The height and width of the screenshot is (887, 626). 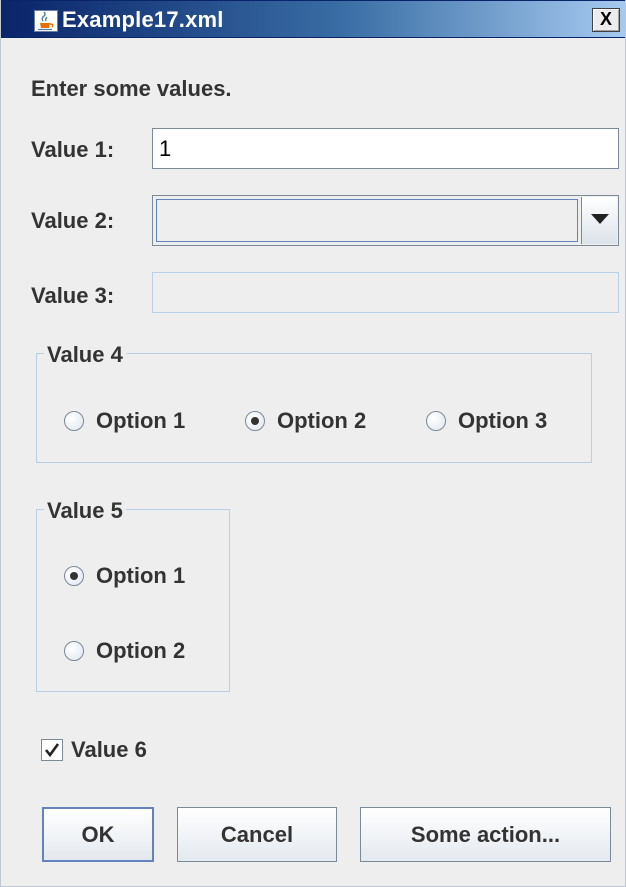 What do you see at coordinates (503, 420) in the screenshot?
I see `value4-option-3-label: Option 3` at bounding box center [503, 420].